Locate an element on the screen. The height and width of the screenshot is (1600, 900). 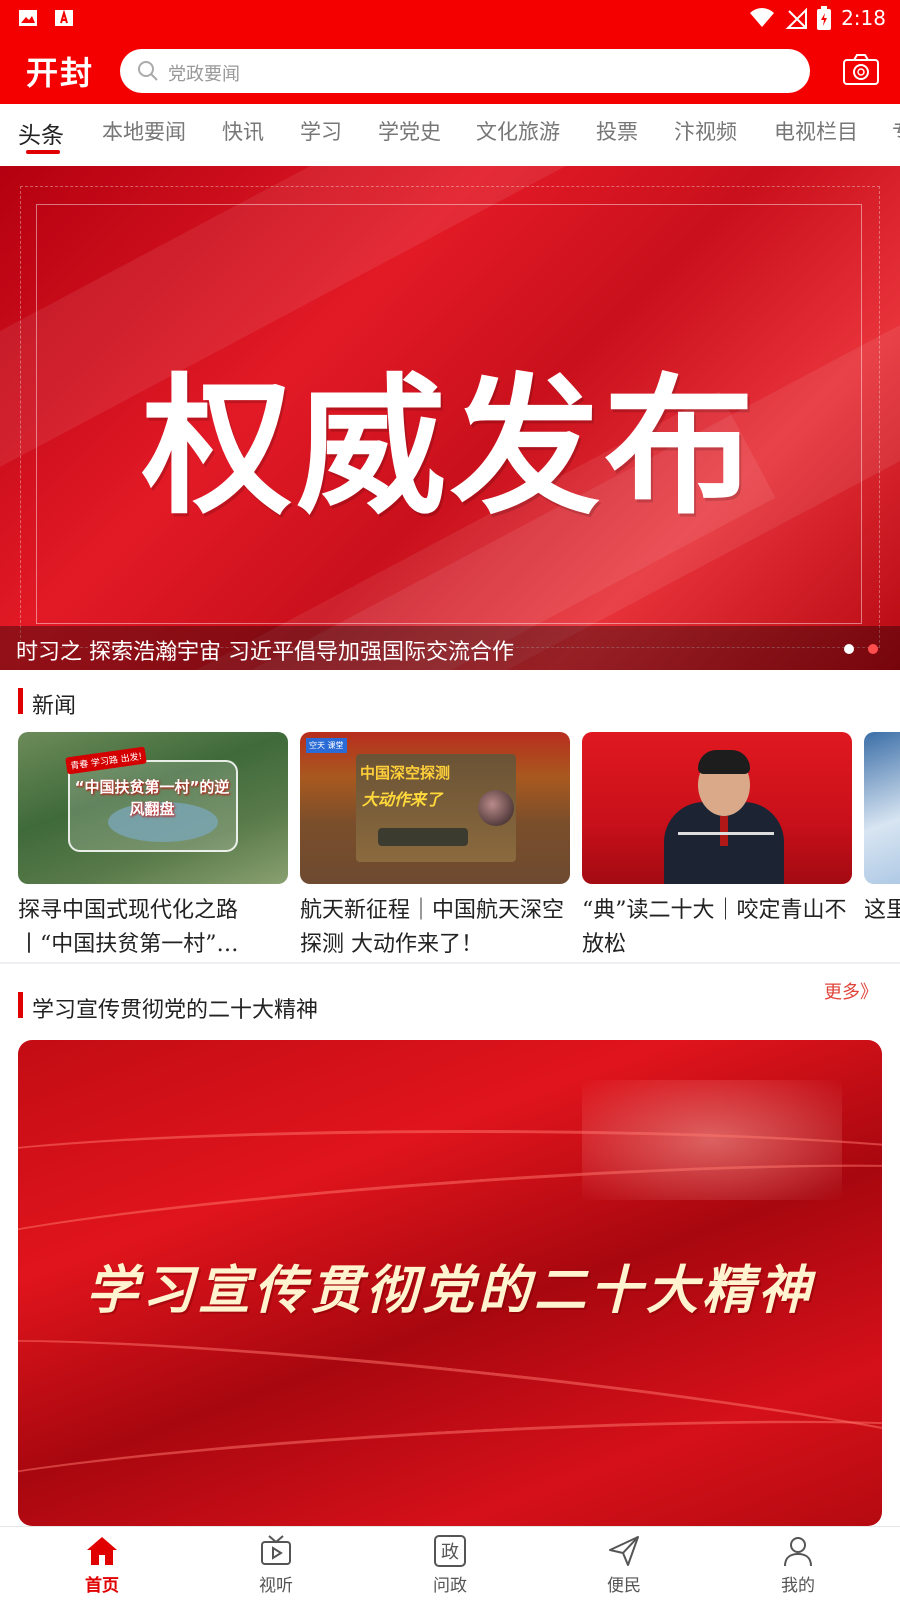
battery-icon is located at coordinates (824, 18).